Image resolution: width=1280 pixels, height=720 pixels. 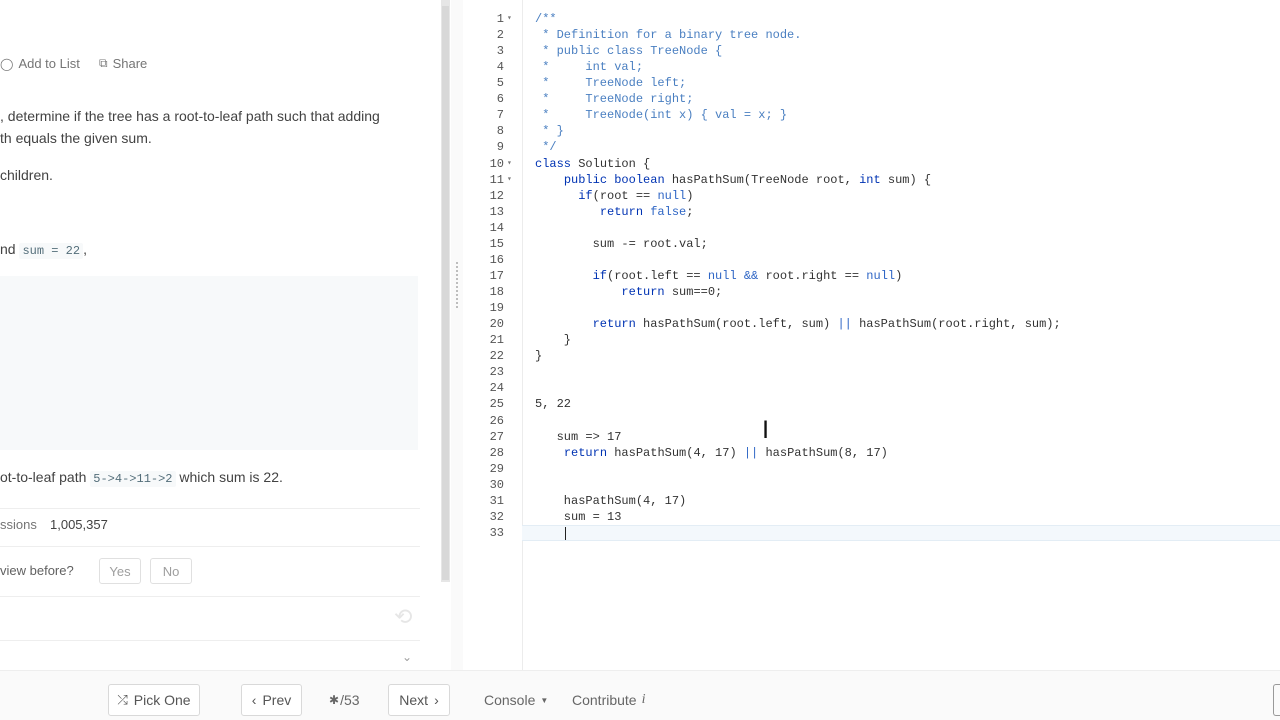 What do you see at coordinates (436, 700) in the screenshot?
I see `chevron-right-icon: ›` at bounding box center [436, 700].